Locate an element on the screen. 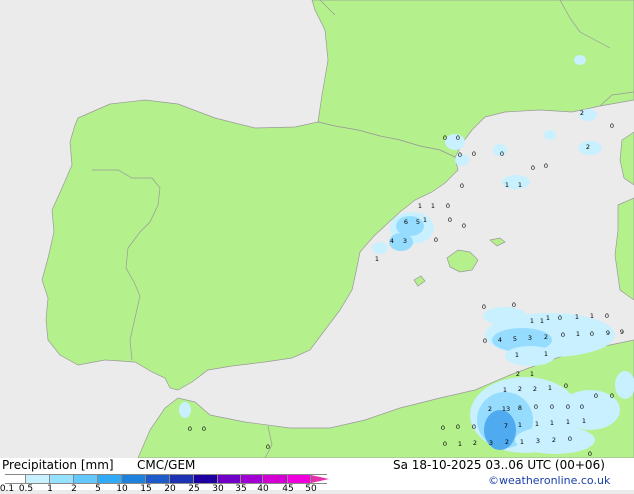 Image resolution: width=634 pixels, height=494 pixels. map-value-label: 4 is located at coordinates (500, 340).